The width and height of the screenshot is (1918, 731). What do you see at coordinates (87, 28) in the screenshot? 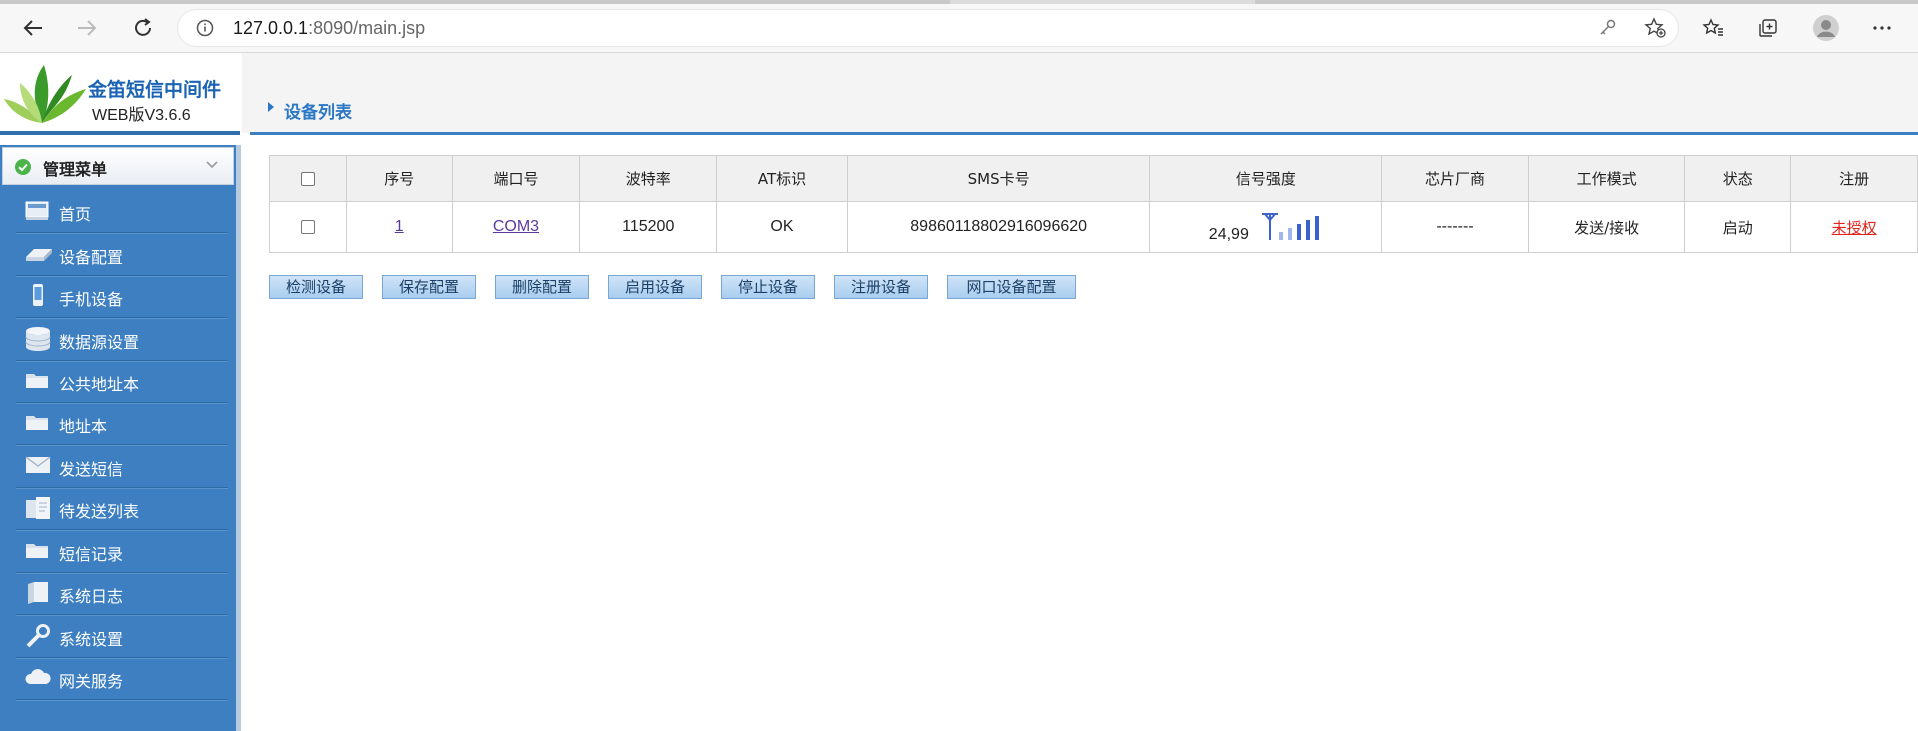
I see `forward-icon` at bounding box center [87, 28].